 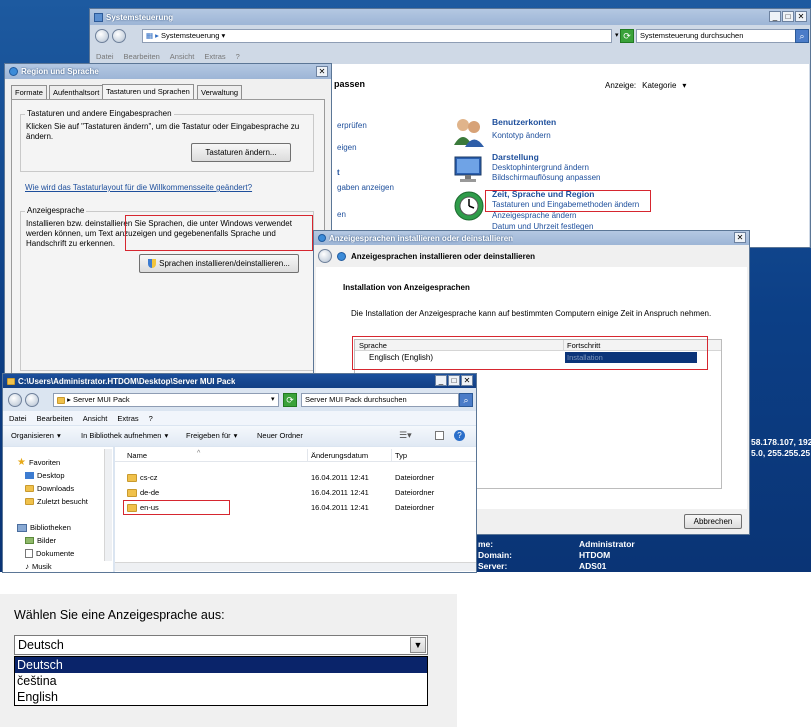 I want to click on language-options-list: Deutsch čeština English, so click(x=221, y=681).